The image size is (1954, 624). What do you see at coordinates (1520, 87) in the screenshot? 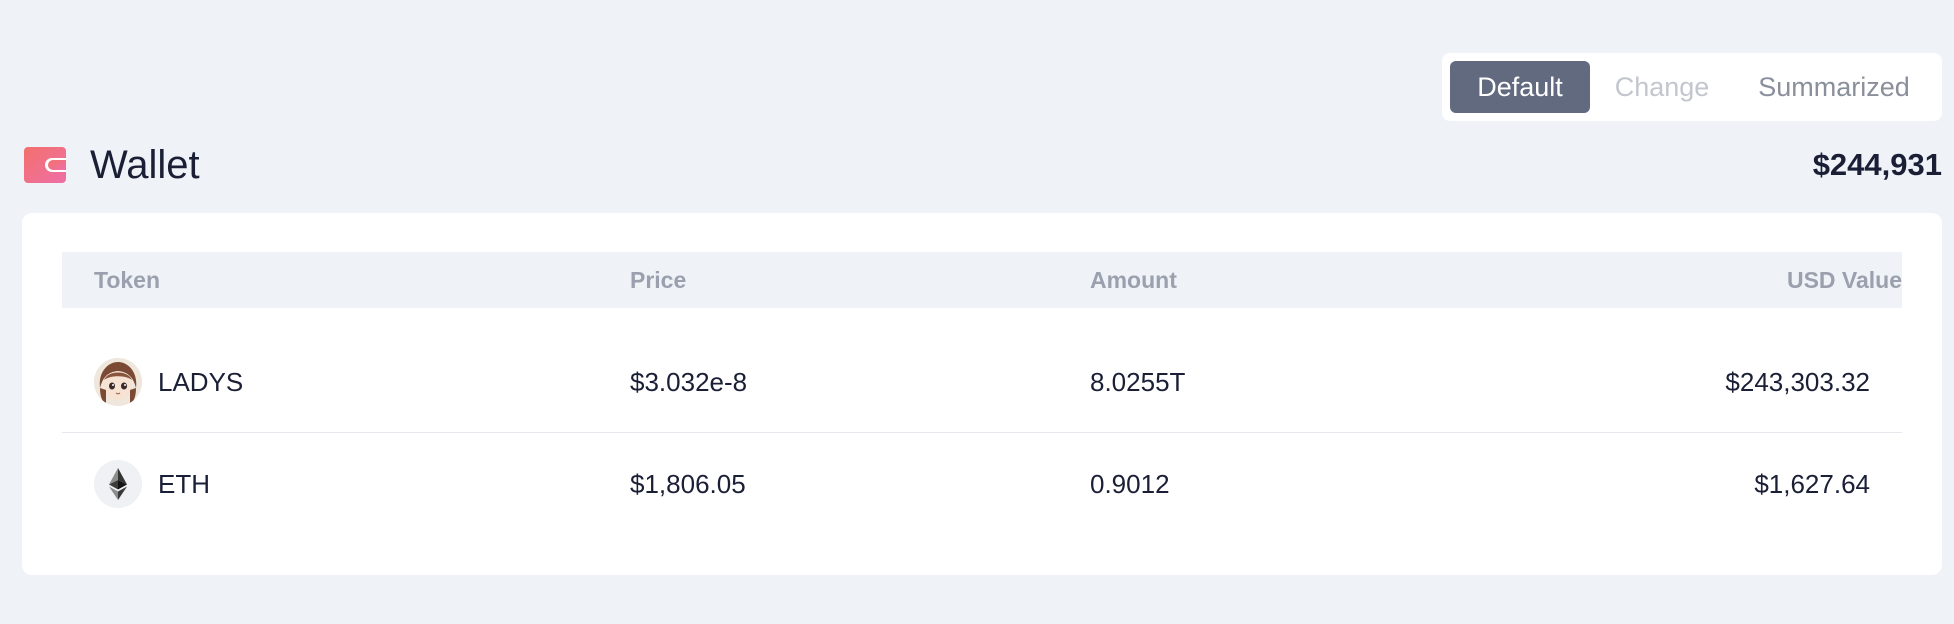
I see `default-view-button: Default` at bounding box center [1520, 87].